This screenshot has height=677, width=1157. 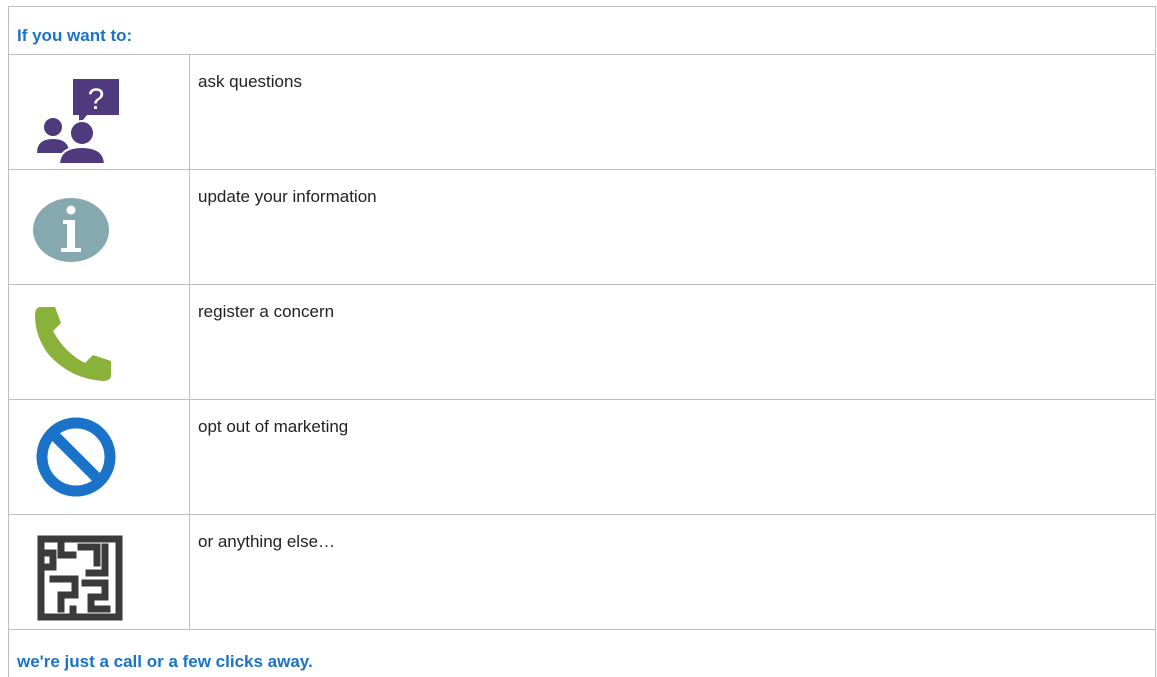 I want to click on icon-cell: ?, so click(x=99, y=112).